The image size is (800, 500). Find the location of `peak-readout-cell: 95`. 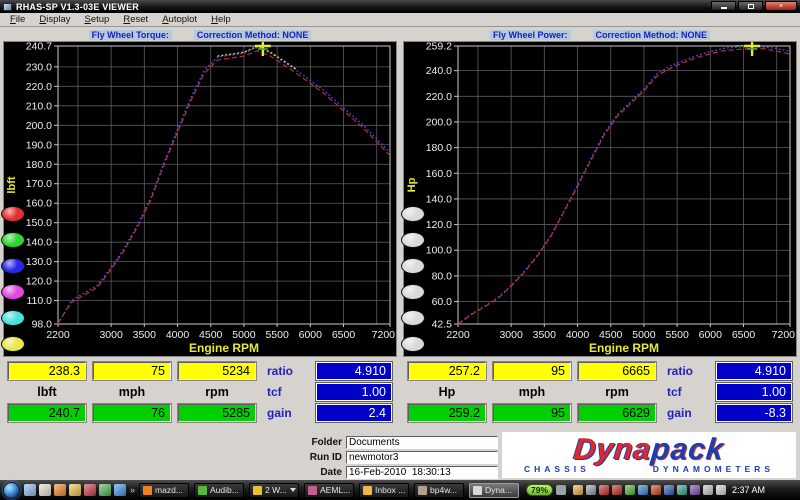

peak-readout-cell: 95 is located at coordinates (532, 371).